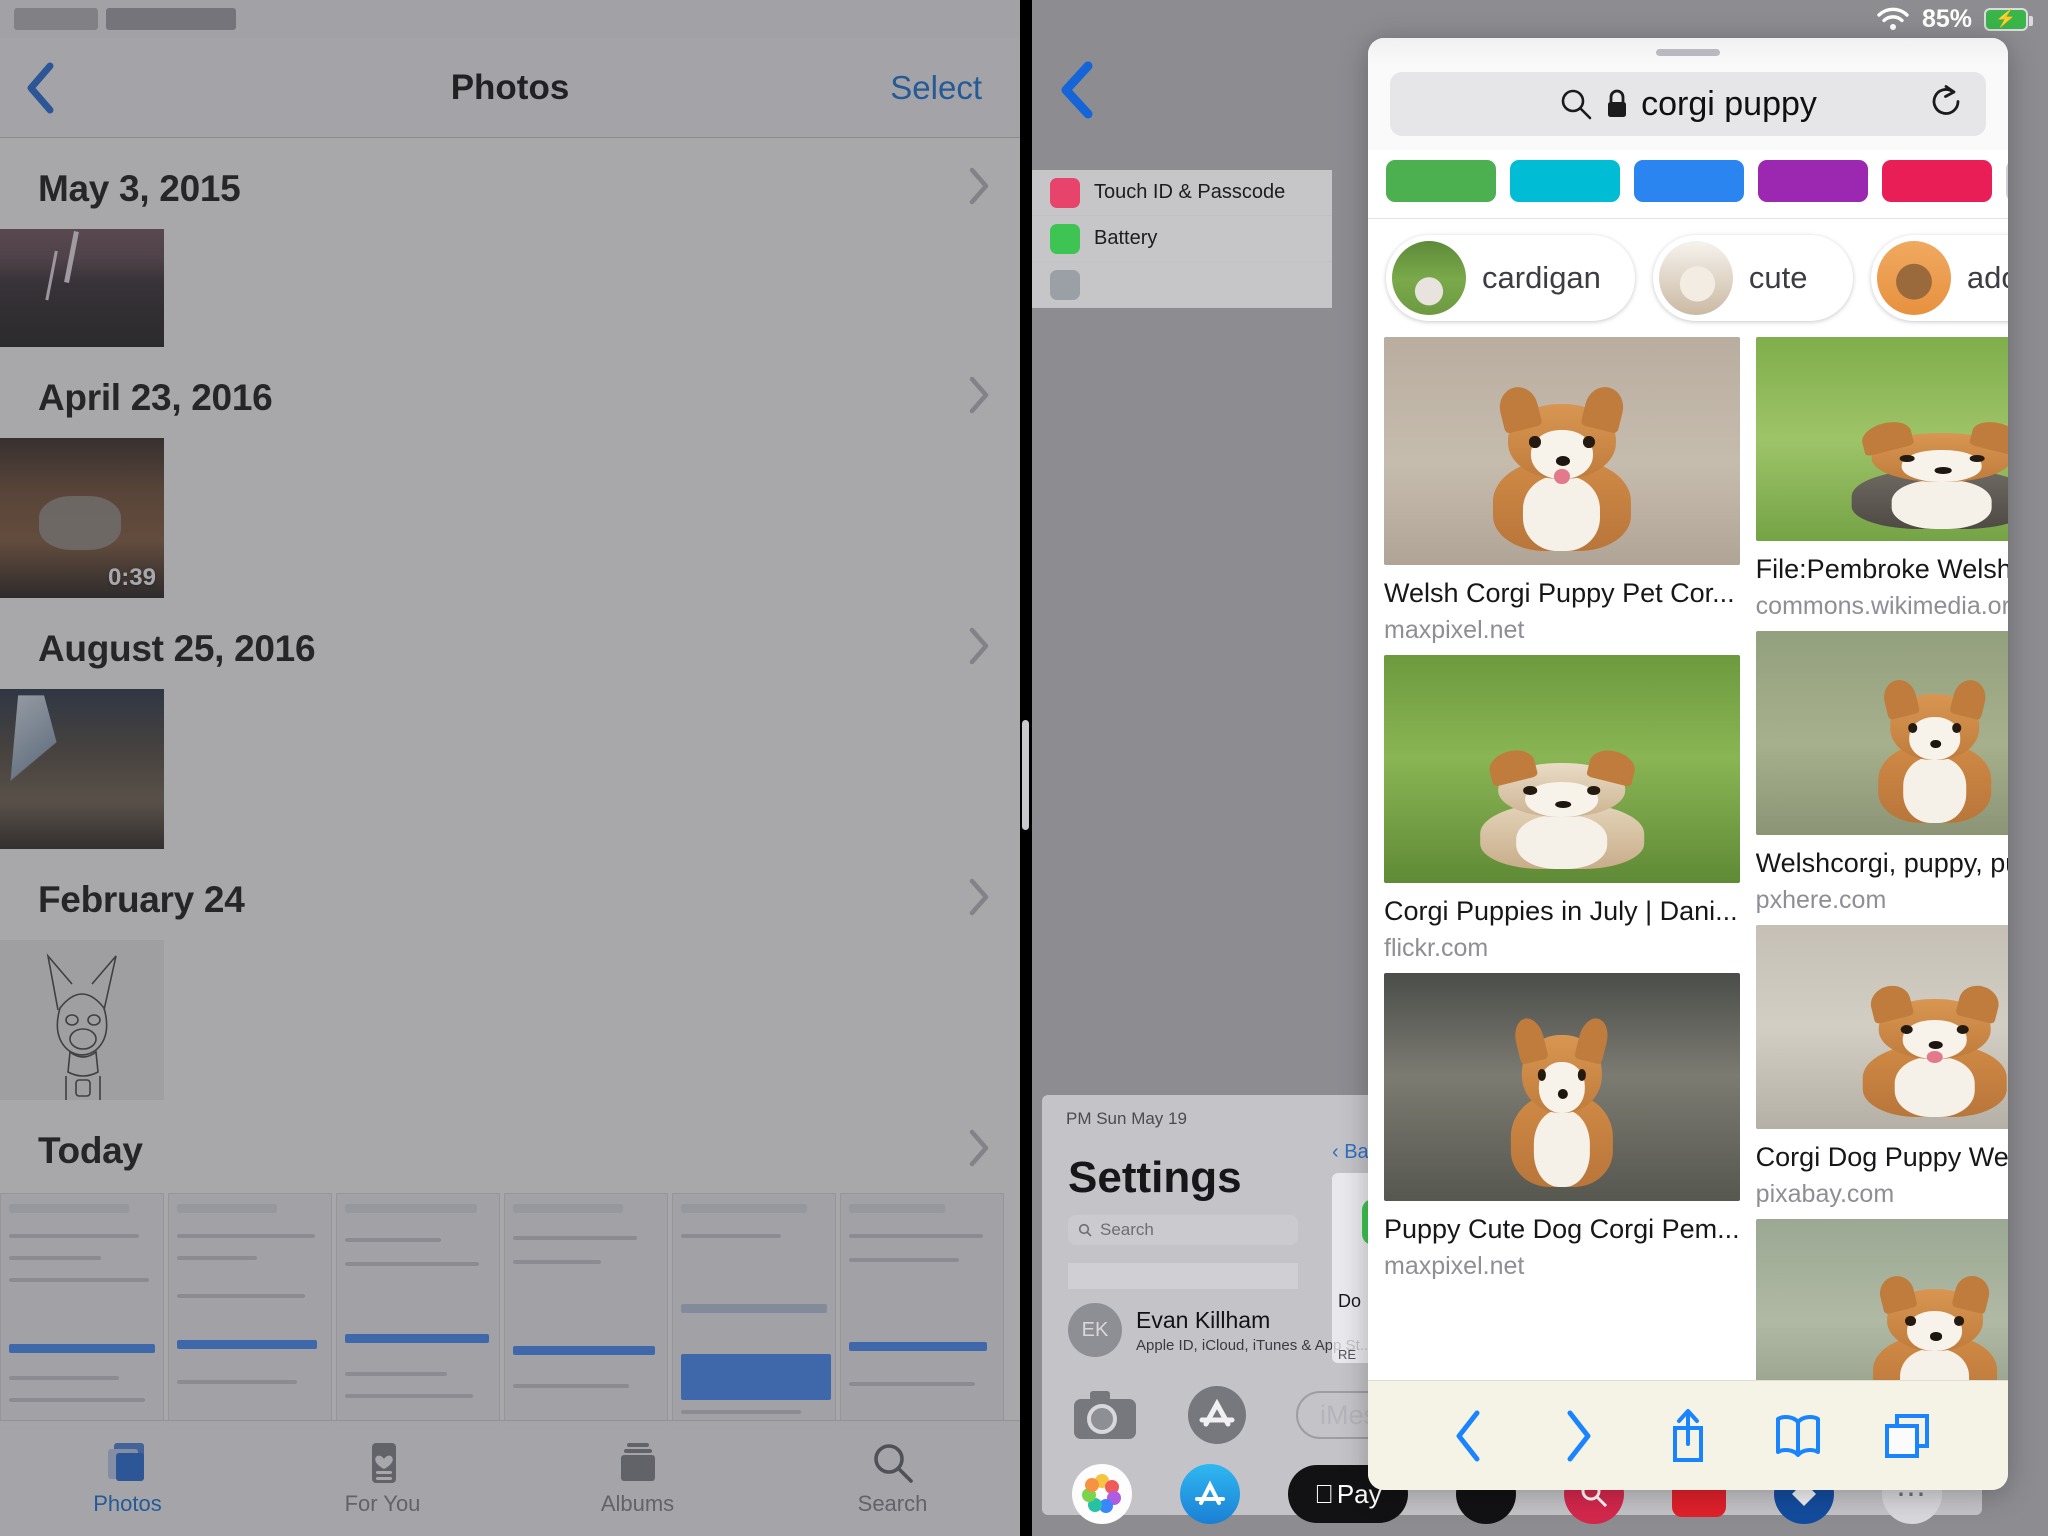 This screenshot has width=2048, height=1536. What do you see at coordinates (1798, 1436) in the screenshot?
I see `bookmarks-icon` at bounding box center [1798, 1436].